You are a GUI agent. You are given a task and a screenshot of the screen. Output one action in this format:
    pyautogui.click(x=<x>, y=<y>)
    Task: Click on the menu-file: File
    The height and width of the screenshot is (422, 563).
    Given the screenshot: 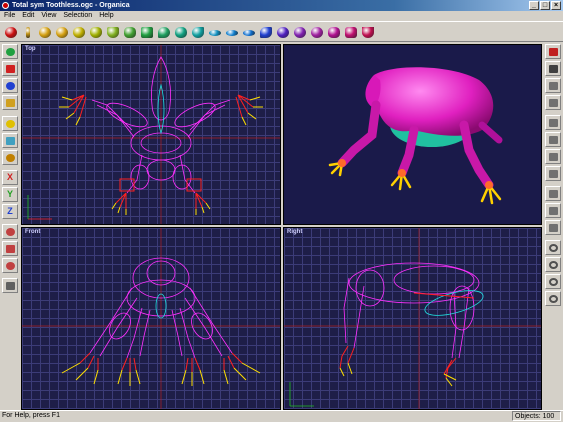 What is the action you would take?
    pyautogui.click(x=11, y=16)
    